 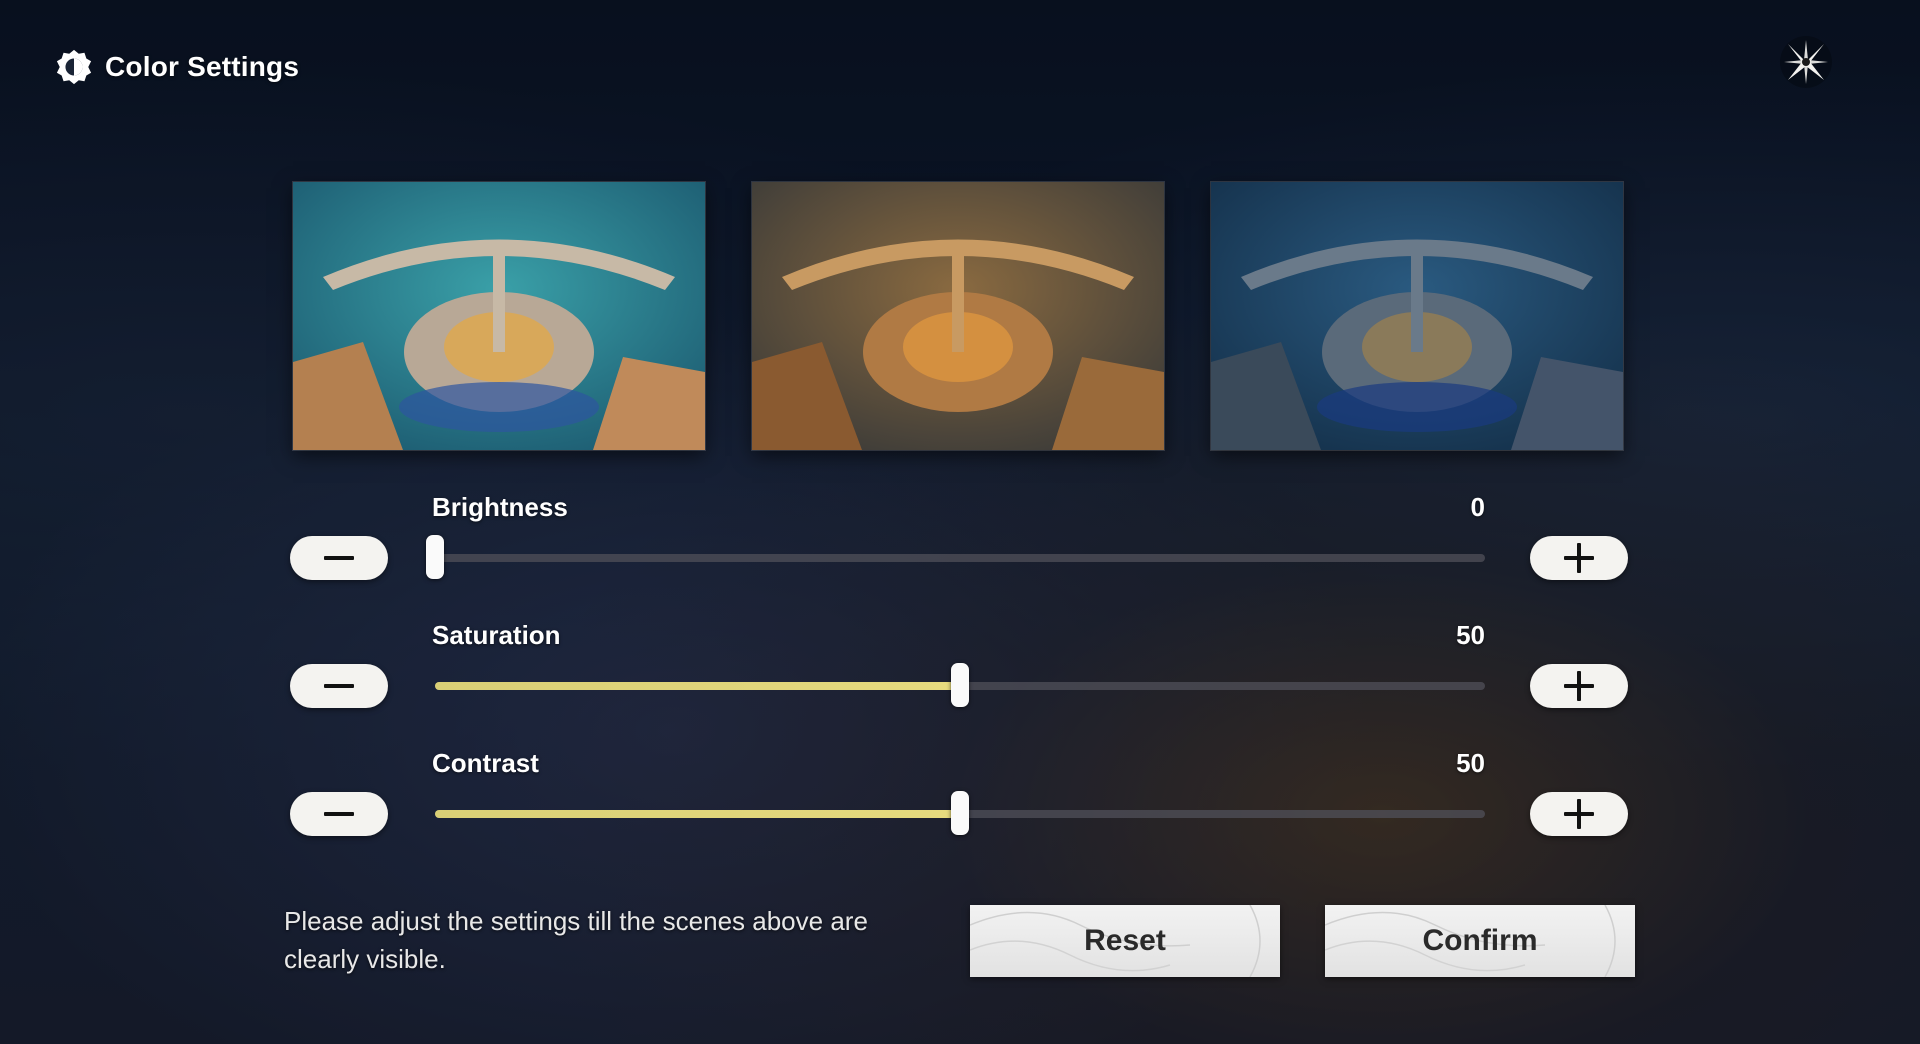 I want to click on preview-normal, so click(x=499, y=316).